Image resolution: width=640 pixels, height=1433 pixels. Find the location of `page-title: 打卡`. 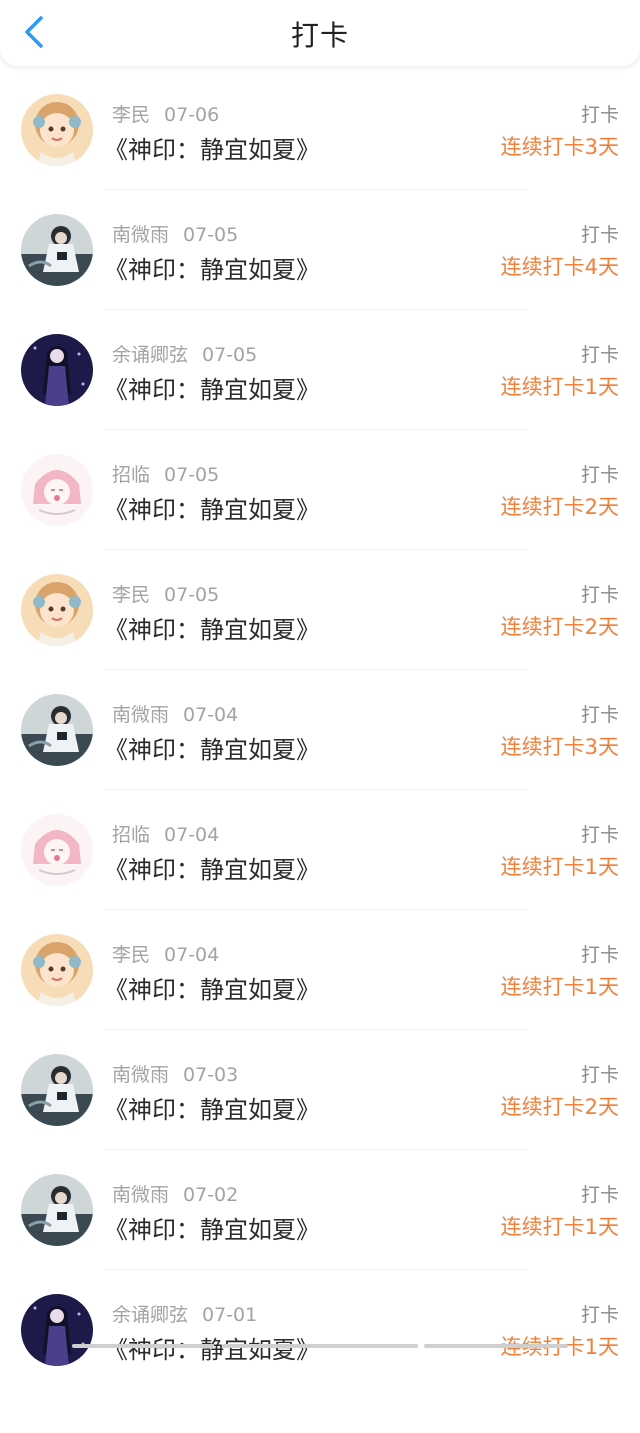

page-title: 打卡 is located at coordinates (319, 35).